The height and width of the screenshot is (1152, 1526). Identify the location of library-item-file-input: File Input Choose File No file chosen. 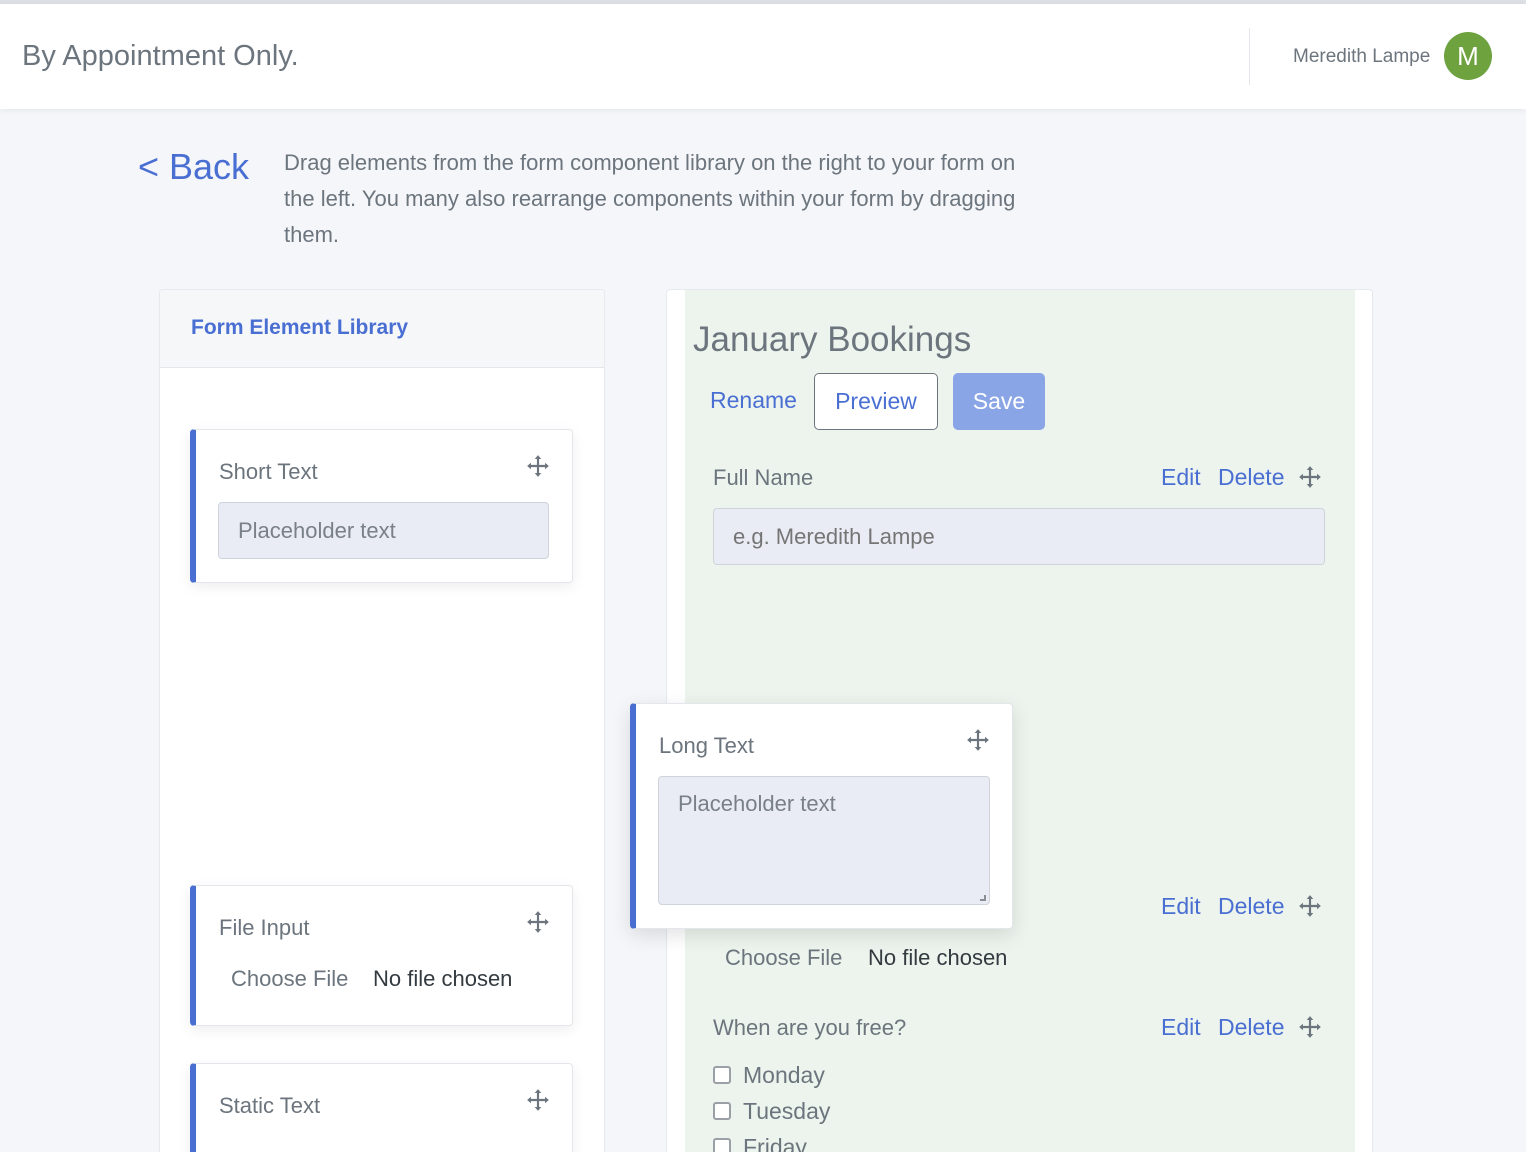
(381, 955).